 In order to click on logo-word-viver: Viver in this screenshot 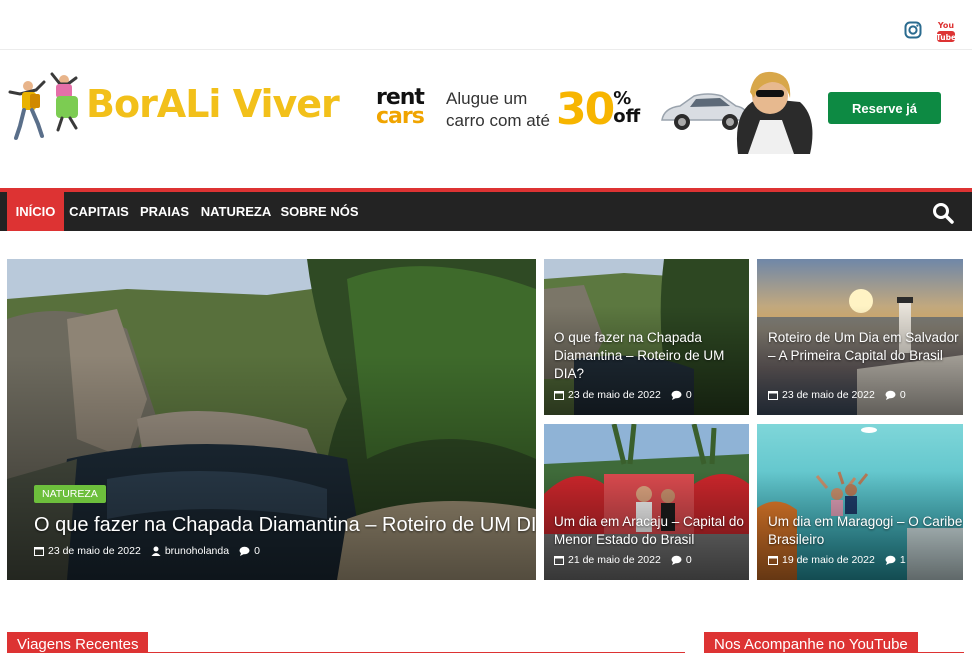, I will do `click(286, 104)`.